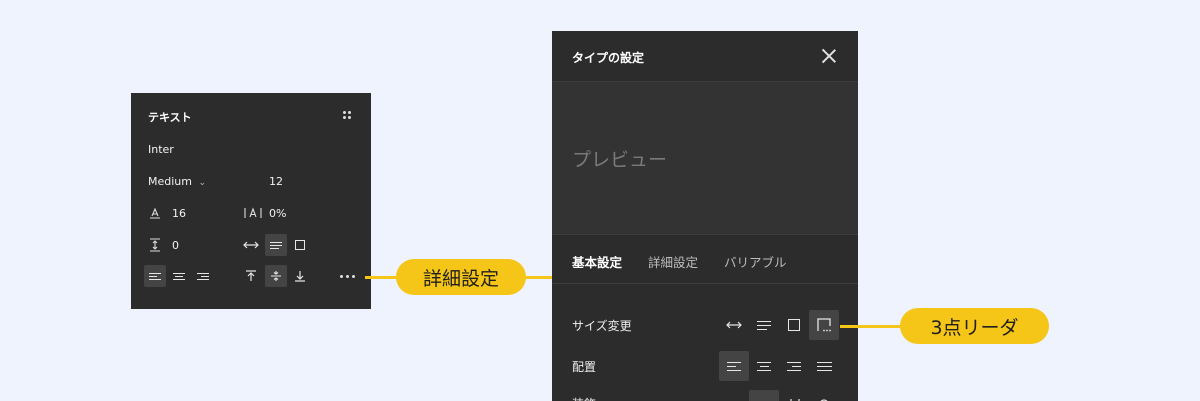 The image size is (1200, 401). I want to click on font-size-input: 12, so click(276, 181).